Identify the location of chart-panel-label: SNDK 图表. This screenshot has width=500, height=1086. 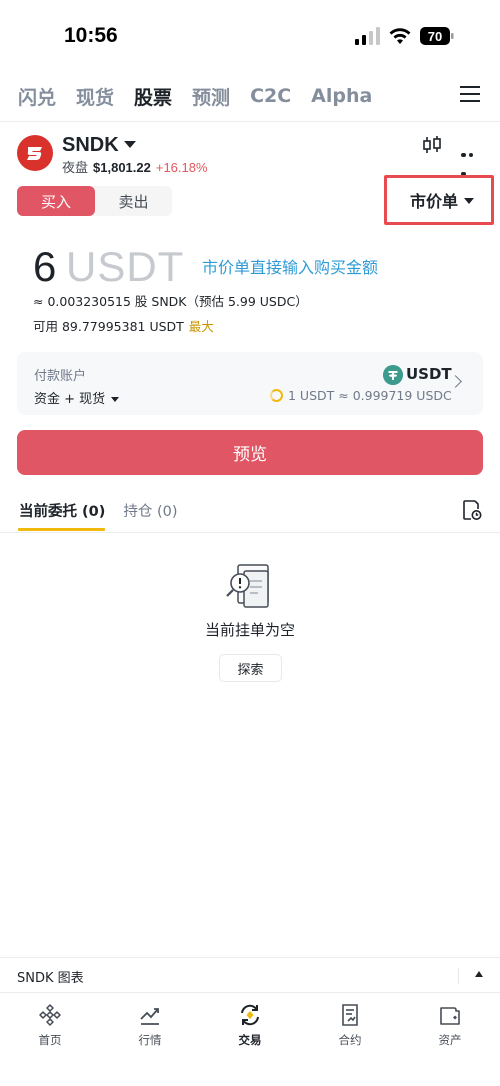
(50, 978).